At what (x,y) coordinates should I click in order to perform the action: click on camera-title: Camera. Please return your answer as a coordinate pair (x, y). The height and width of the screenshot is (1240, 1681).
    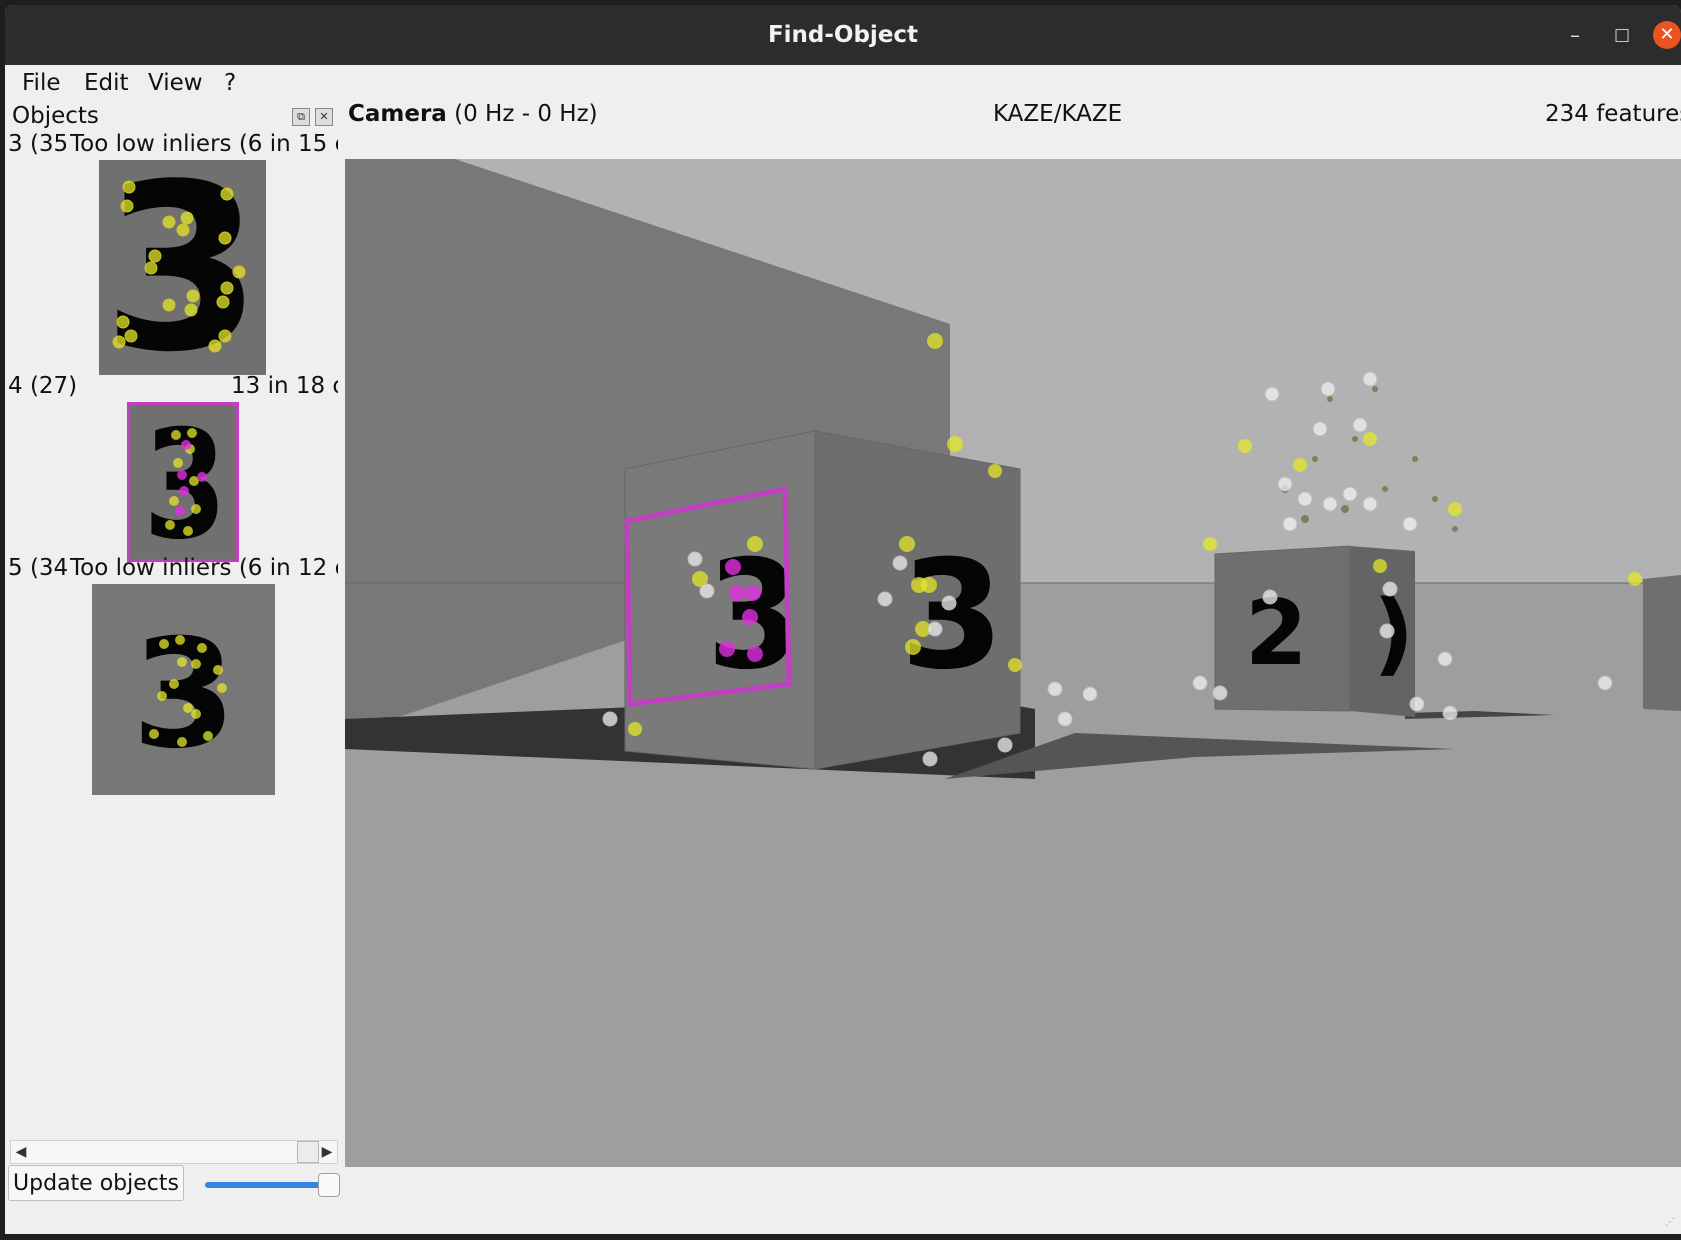
    Looking at the image, I should click on (397, 114).